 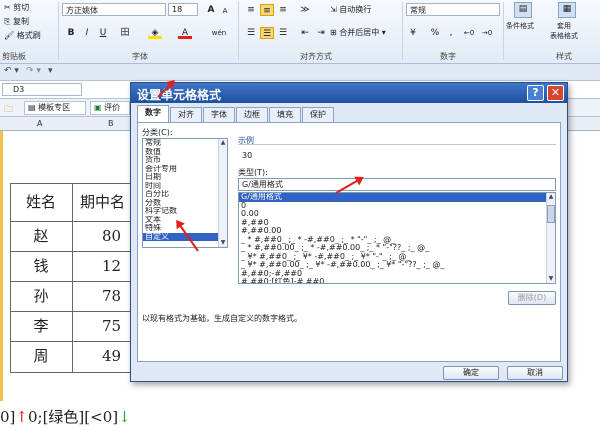 What do you see at coordinates (55, 108) in the screenshot?
I see `template-tab: ▤ 模板专区` at bounding box center [55, 108].